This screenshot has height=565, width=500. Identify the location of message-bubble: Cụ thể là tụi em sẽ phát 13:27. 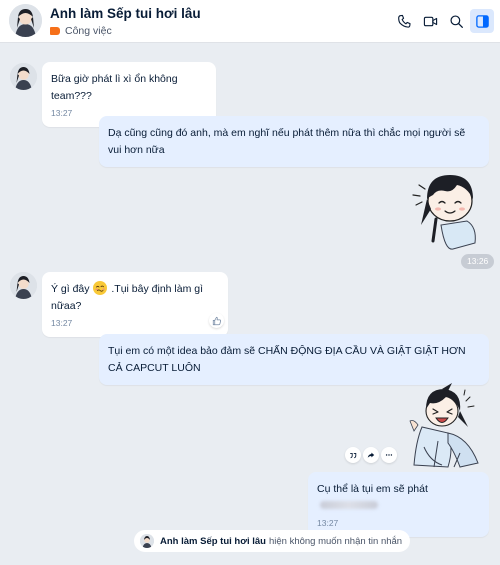
(398, 504).